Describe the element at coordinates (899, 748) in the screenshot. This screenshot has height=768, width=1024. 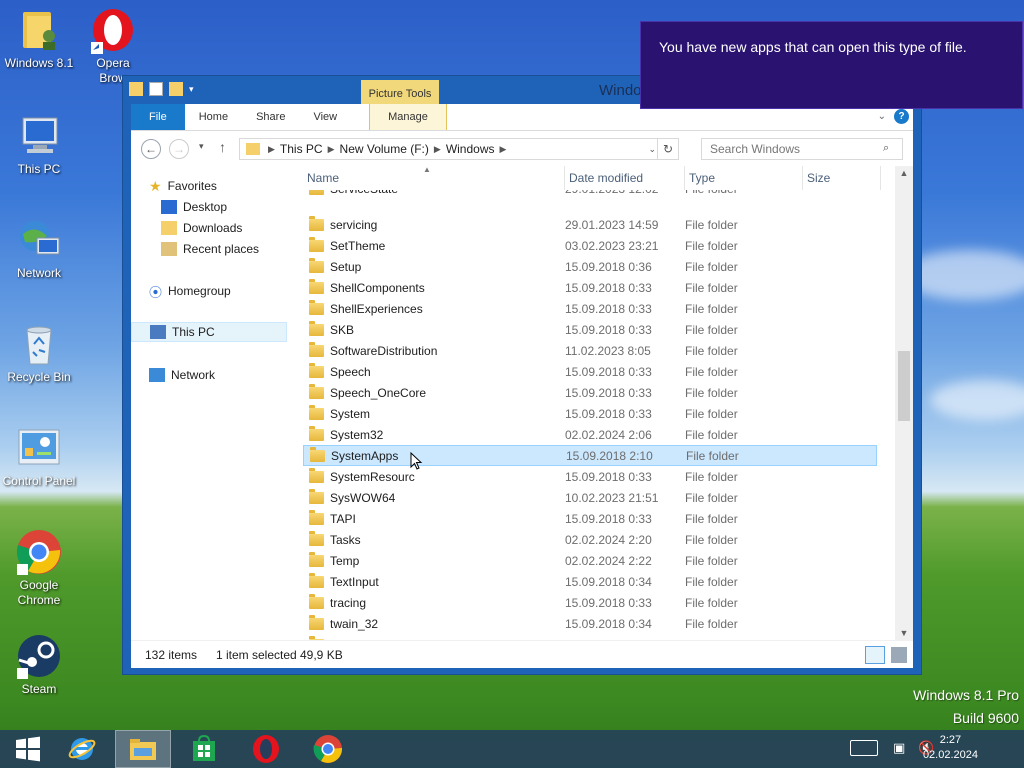
I see `network-tray-icon: ▣` at that location.